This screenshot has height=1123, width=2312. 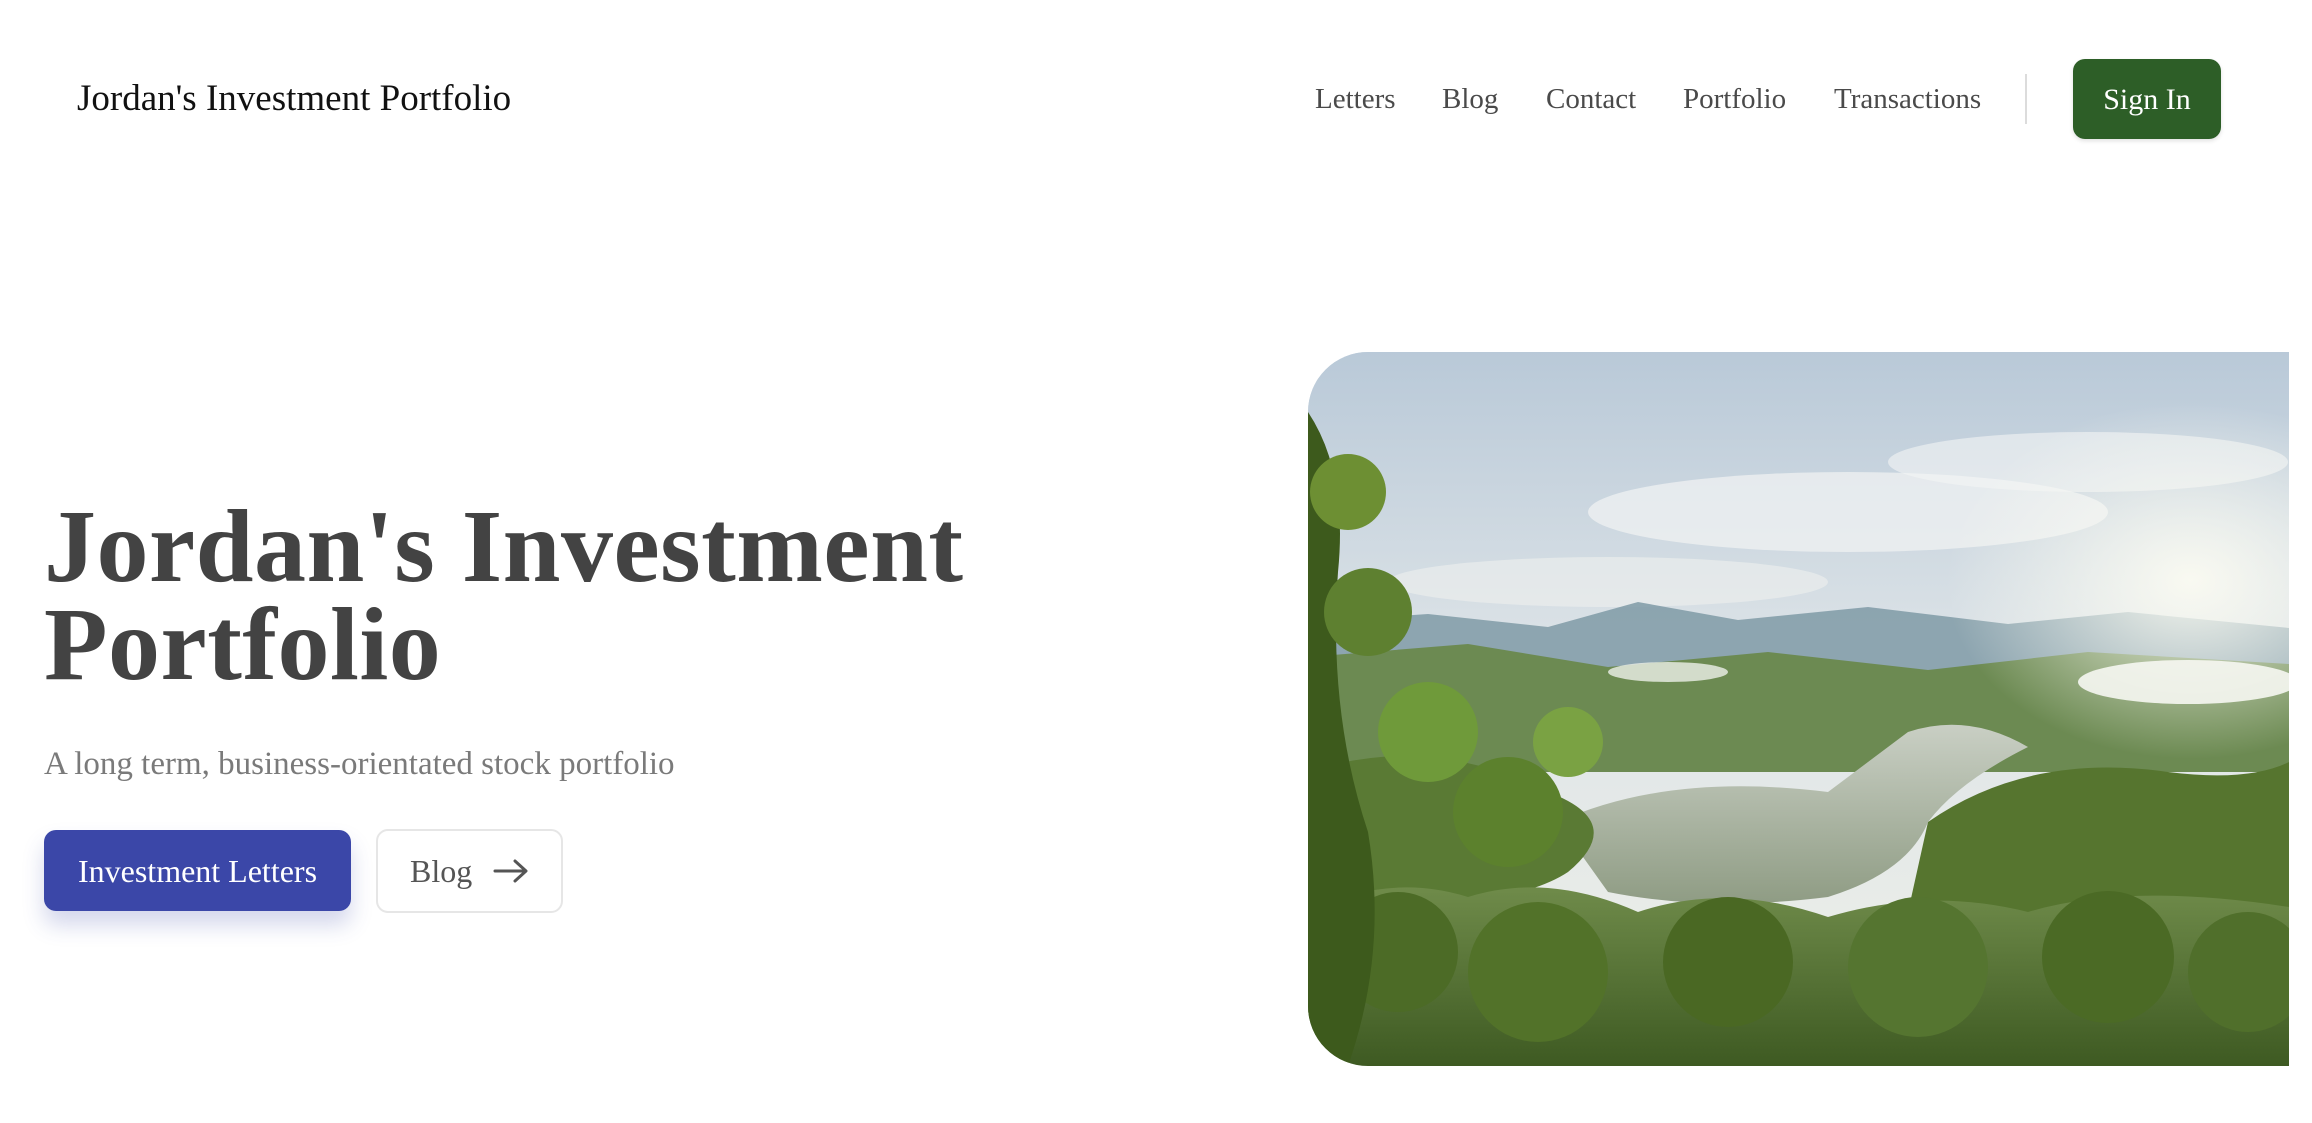 I want to click on blog-button: Blog, so click(x=469, y=871).